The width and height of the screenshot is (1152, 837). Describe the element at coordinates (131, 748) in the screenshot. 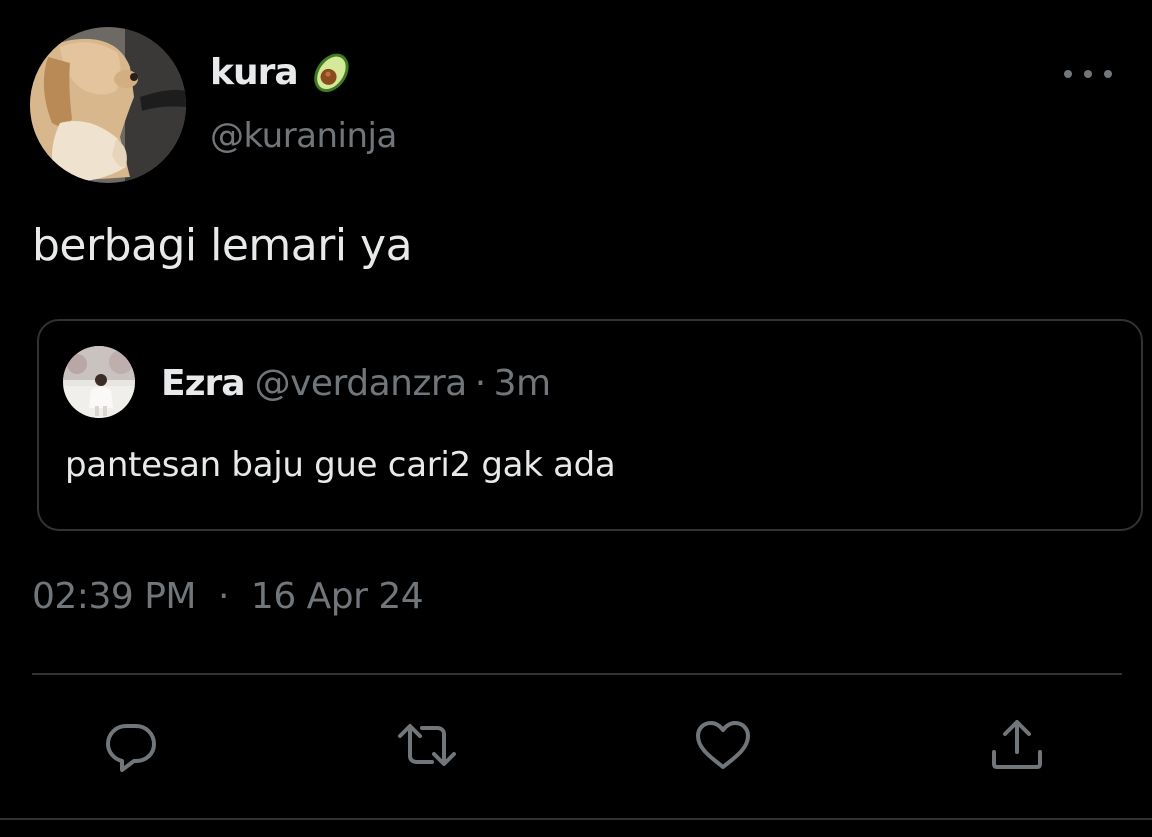

I see `reply-icon` at that location.